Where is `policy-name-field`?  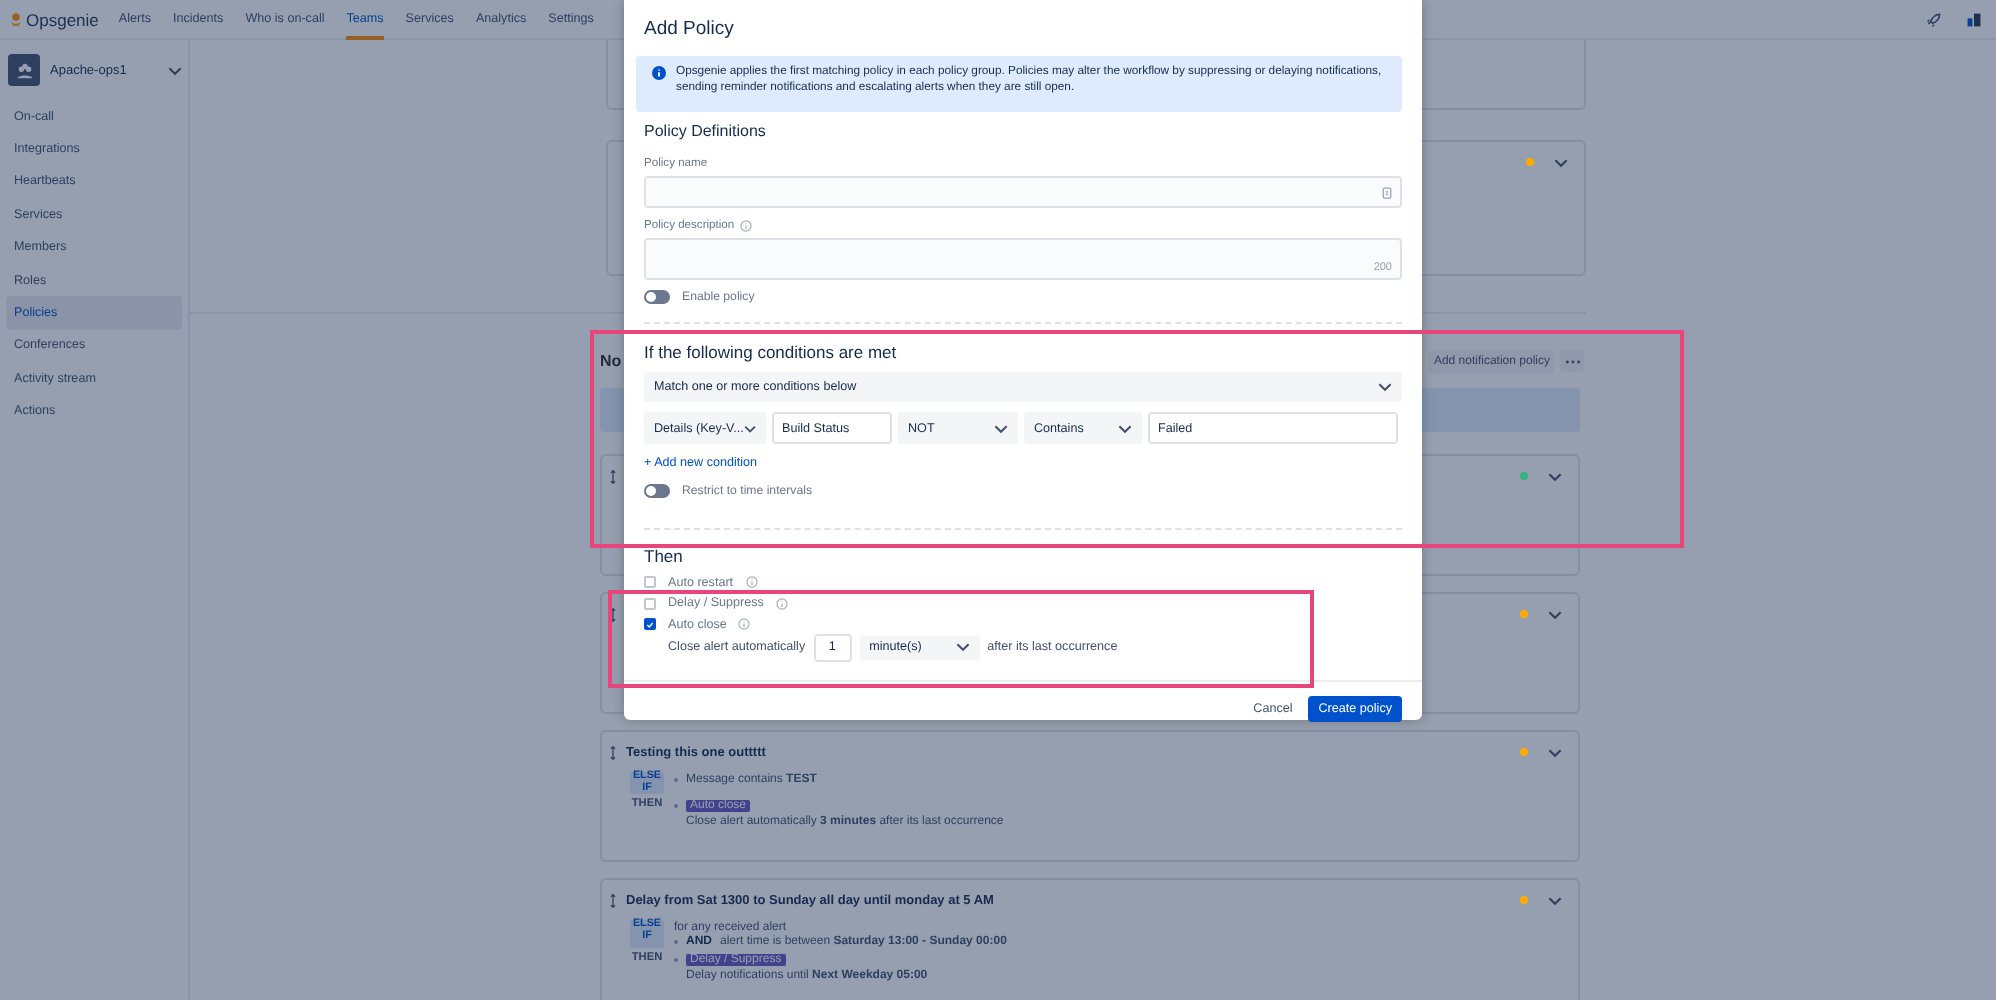
policy-name-field is located at coordinates (1023, 192).